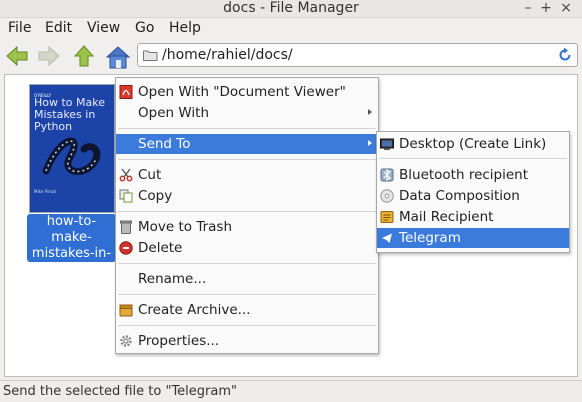 The image size is (582, 402). I want to click on menu-bar: File Edit View Go Help, so click(291, 29).